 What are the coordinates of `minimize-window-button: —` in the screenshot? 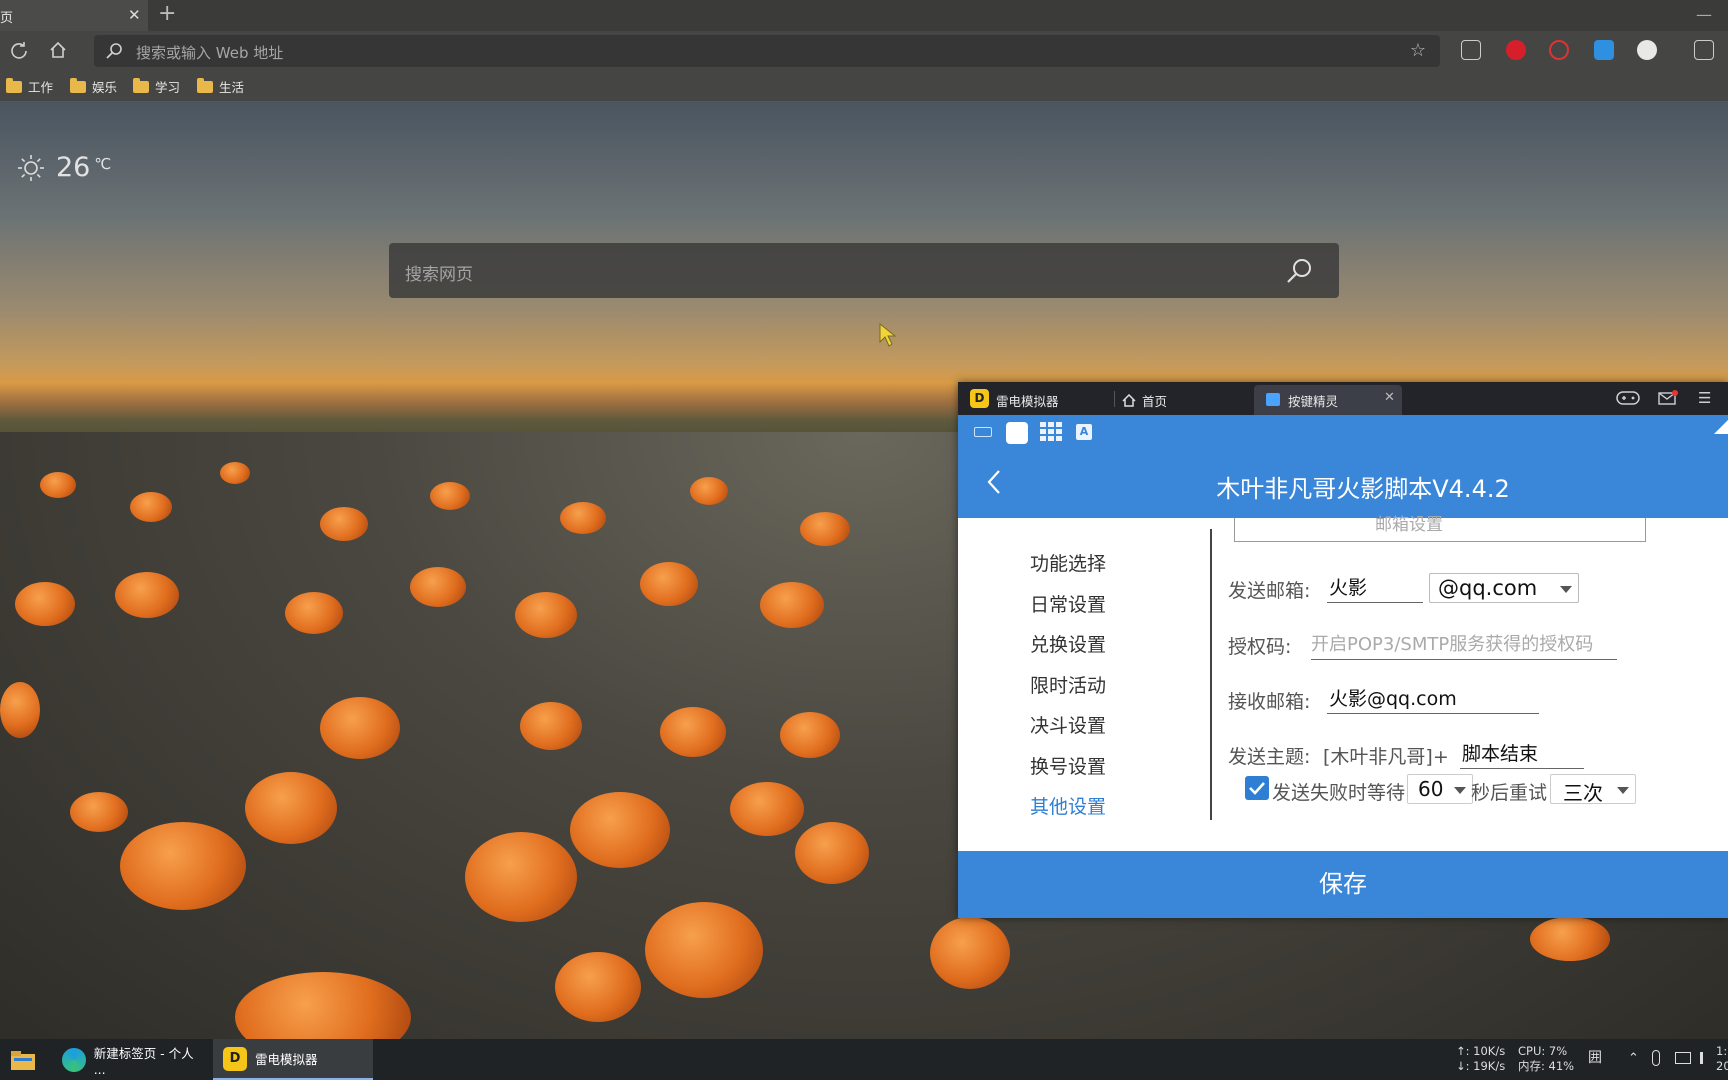 It's located at (1704, 14).